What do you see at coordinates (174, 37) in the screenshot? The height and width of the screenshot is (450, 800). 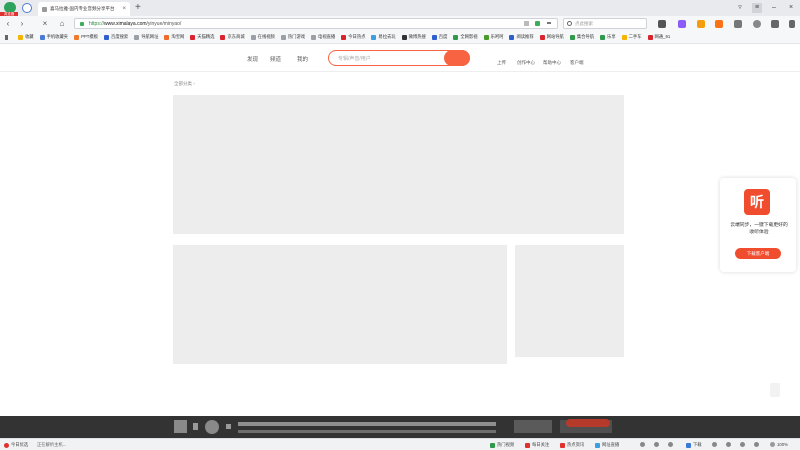 I see `bookmark-item: 淘宝网` at bounding box center [174, 37].